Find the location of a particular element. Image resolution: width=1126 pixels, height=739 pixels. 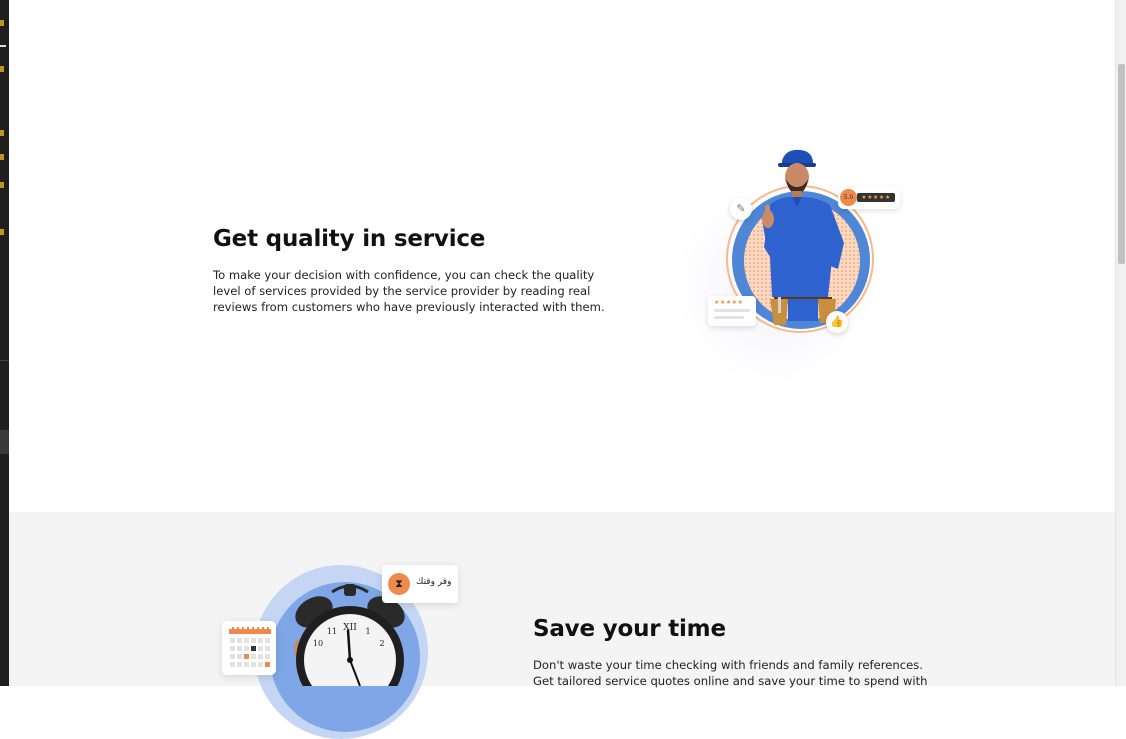

review-stars: ★★★★★ is located at coordinates (729, 302).